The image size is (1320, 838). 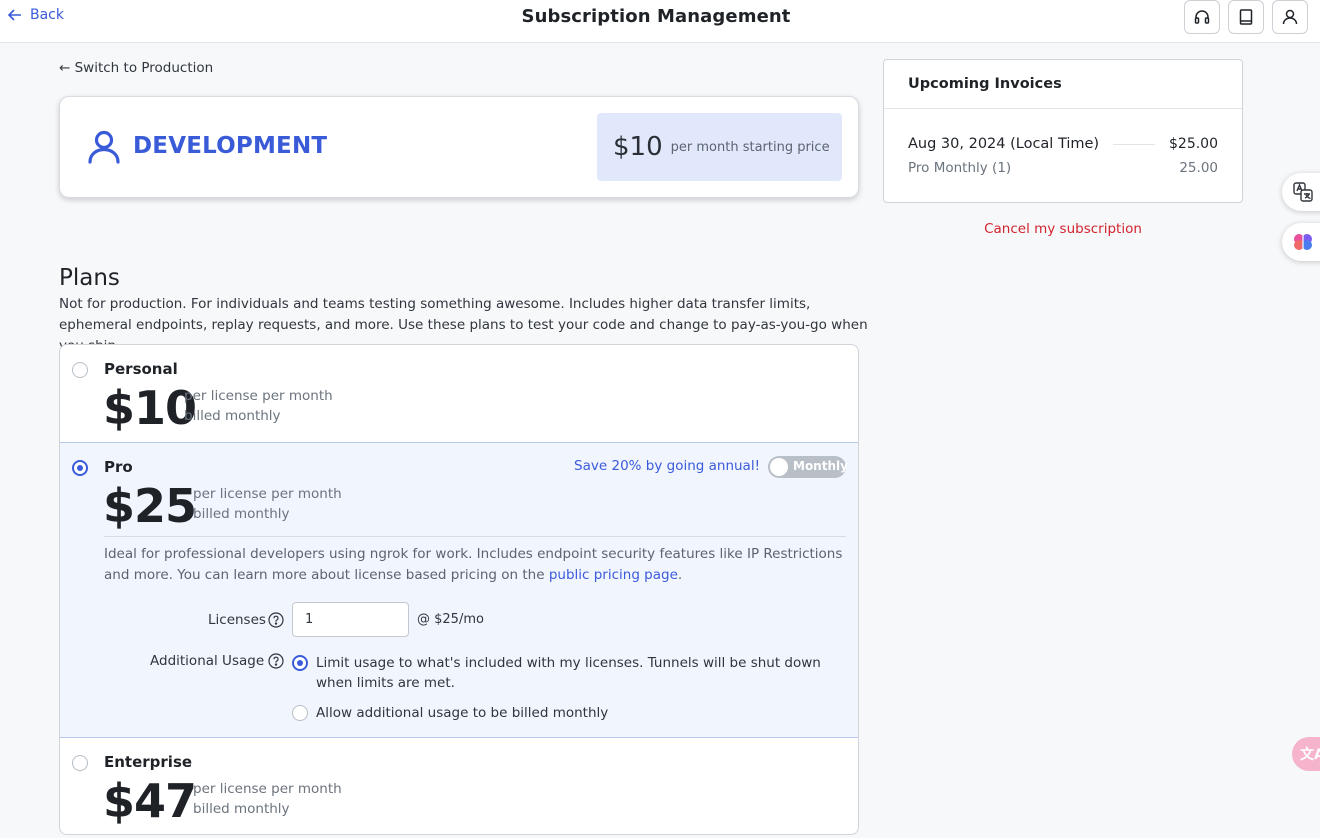 What do you see at coordinates (207, 661) in the screenshot?
I see `additional-usage-label: Additional Usage` at bounding box center [207, 661].